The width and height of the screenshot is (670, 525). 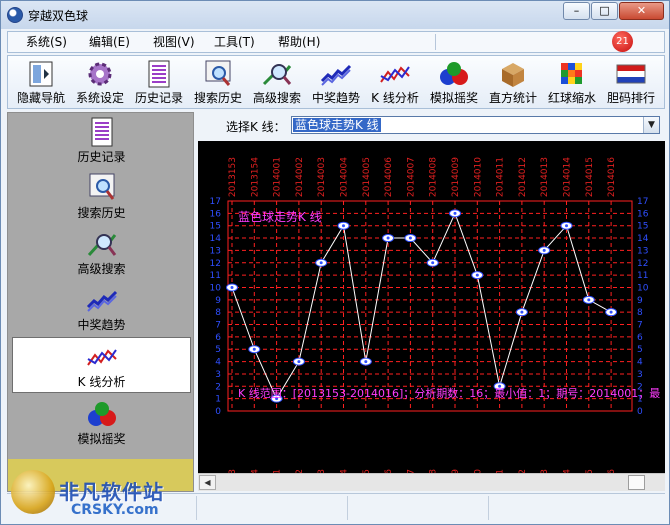 What do you see at coordinates (255, 177) in the screenshot?
I see `x-tick-label-top: 2013154` at bounding box center [255, 177].